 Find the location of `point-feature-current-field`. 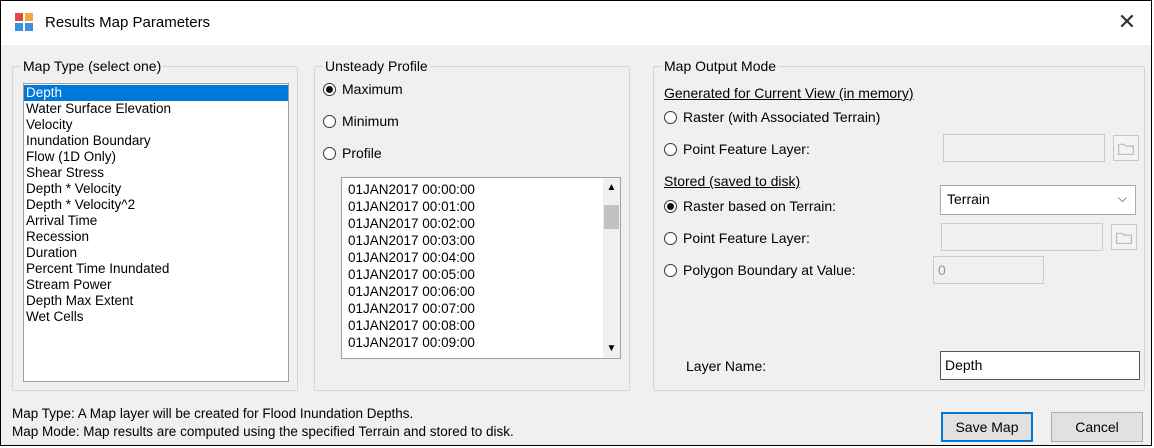

point-feature-current-field is located at coordinates (1024, 148).